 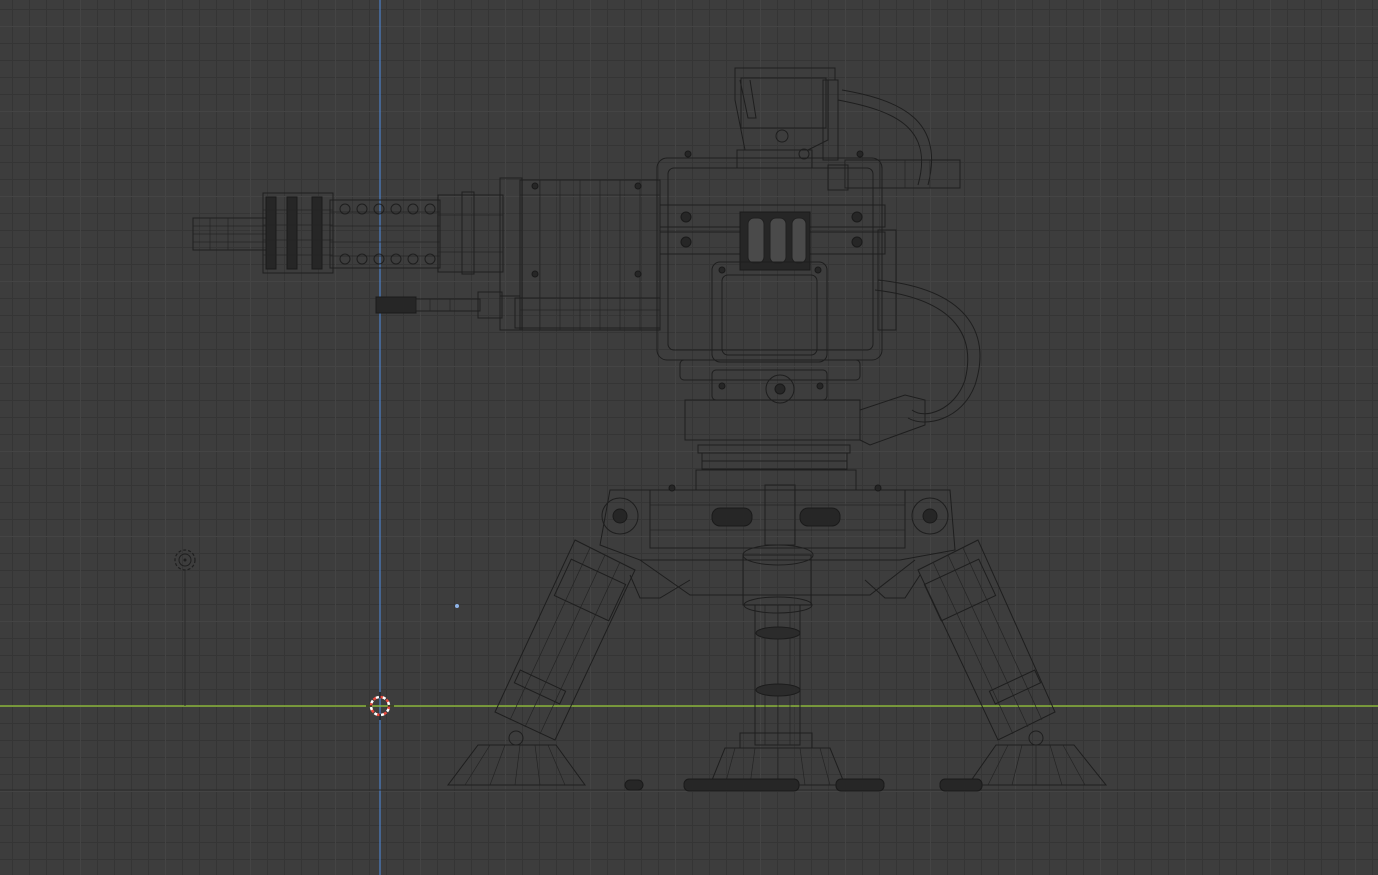 What do you see at coordinates (1012, 662) in the screenshot?
I see `right-leg` at bounding box center [1012, 662].